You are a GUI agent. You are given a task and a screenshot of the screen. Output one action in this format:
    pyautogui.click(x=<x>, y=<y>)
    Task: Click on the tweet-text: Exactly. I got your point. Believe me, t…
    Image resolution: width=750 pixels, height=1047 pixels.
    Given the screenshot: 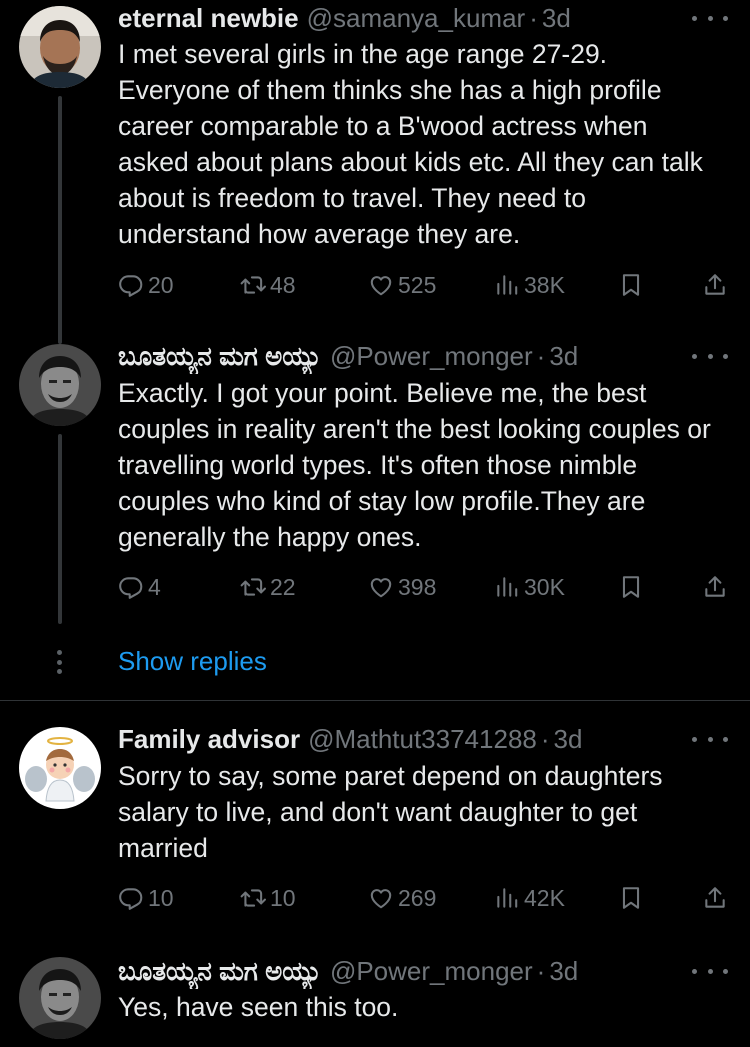 What is the action you would take?
    pyautogui.click(x=414, y=465)
    